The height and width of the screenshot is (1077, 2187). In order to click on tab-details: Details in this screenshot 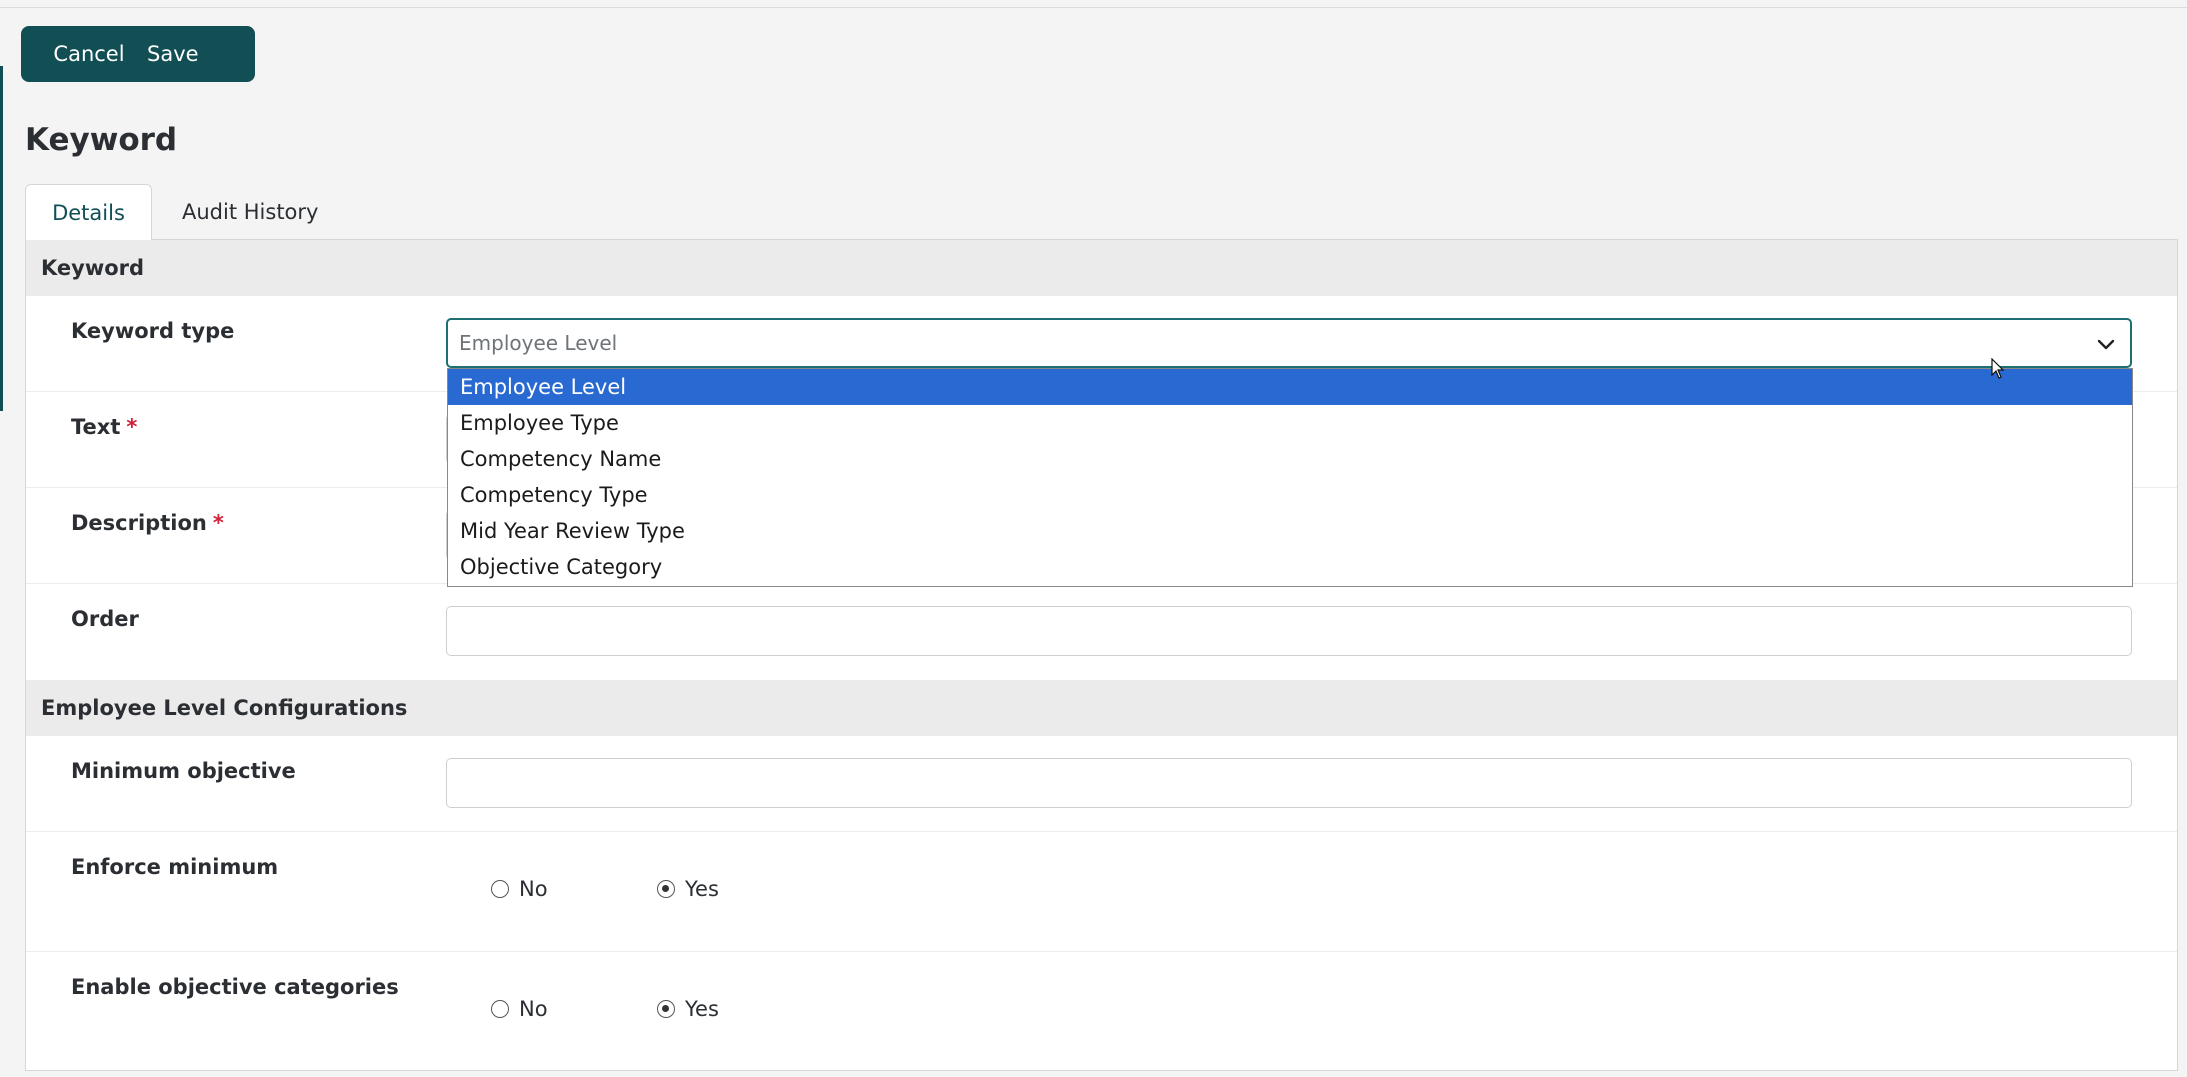, I will do `click(88, 212)`.